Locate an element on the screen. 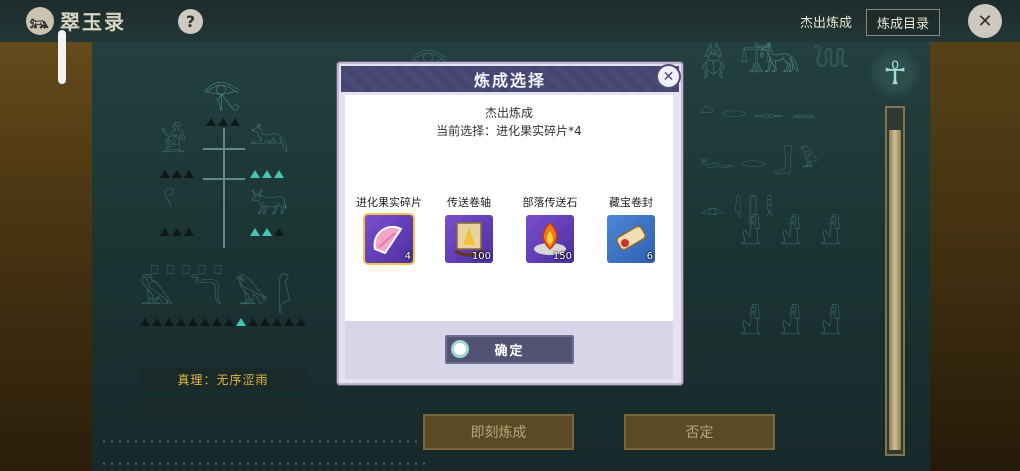 The image size is (1020, 471). glyph-row-icon: 𓏏 𓂋 𓊃 𓈖 is located at coordinates (758, 110).